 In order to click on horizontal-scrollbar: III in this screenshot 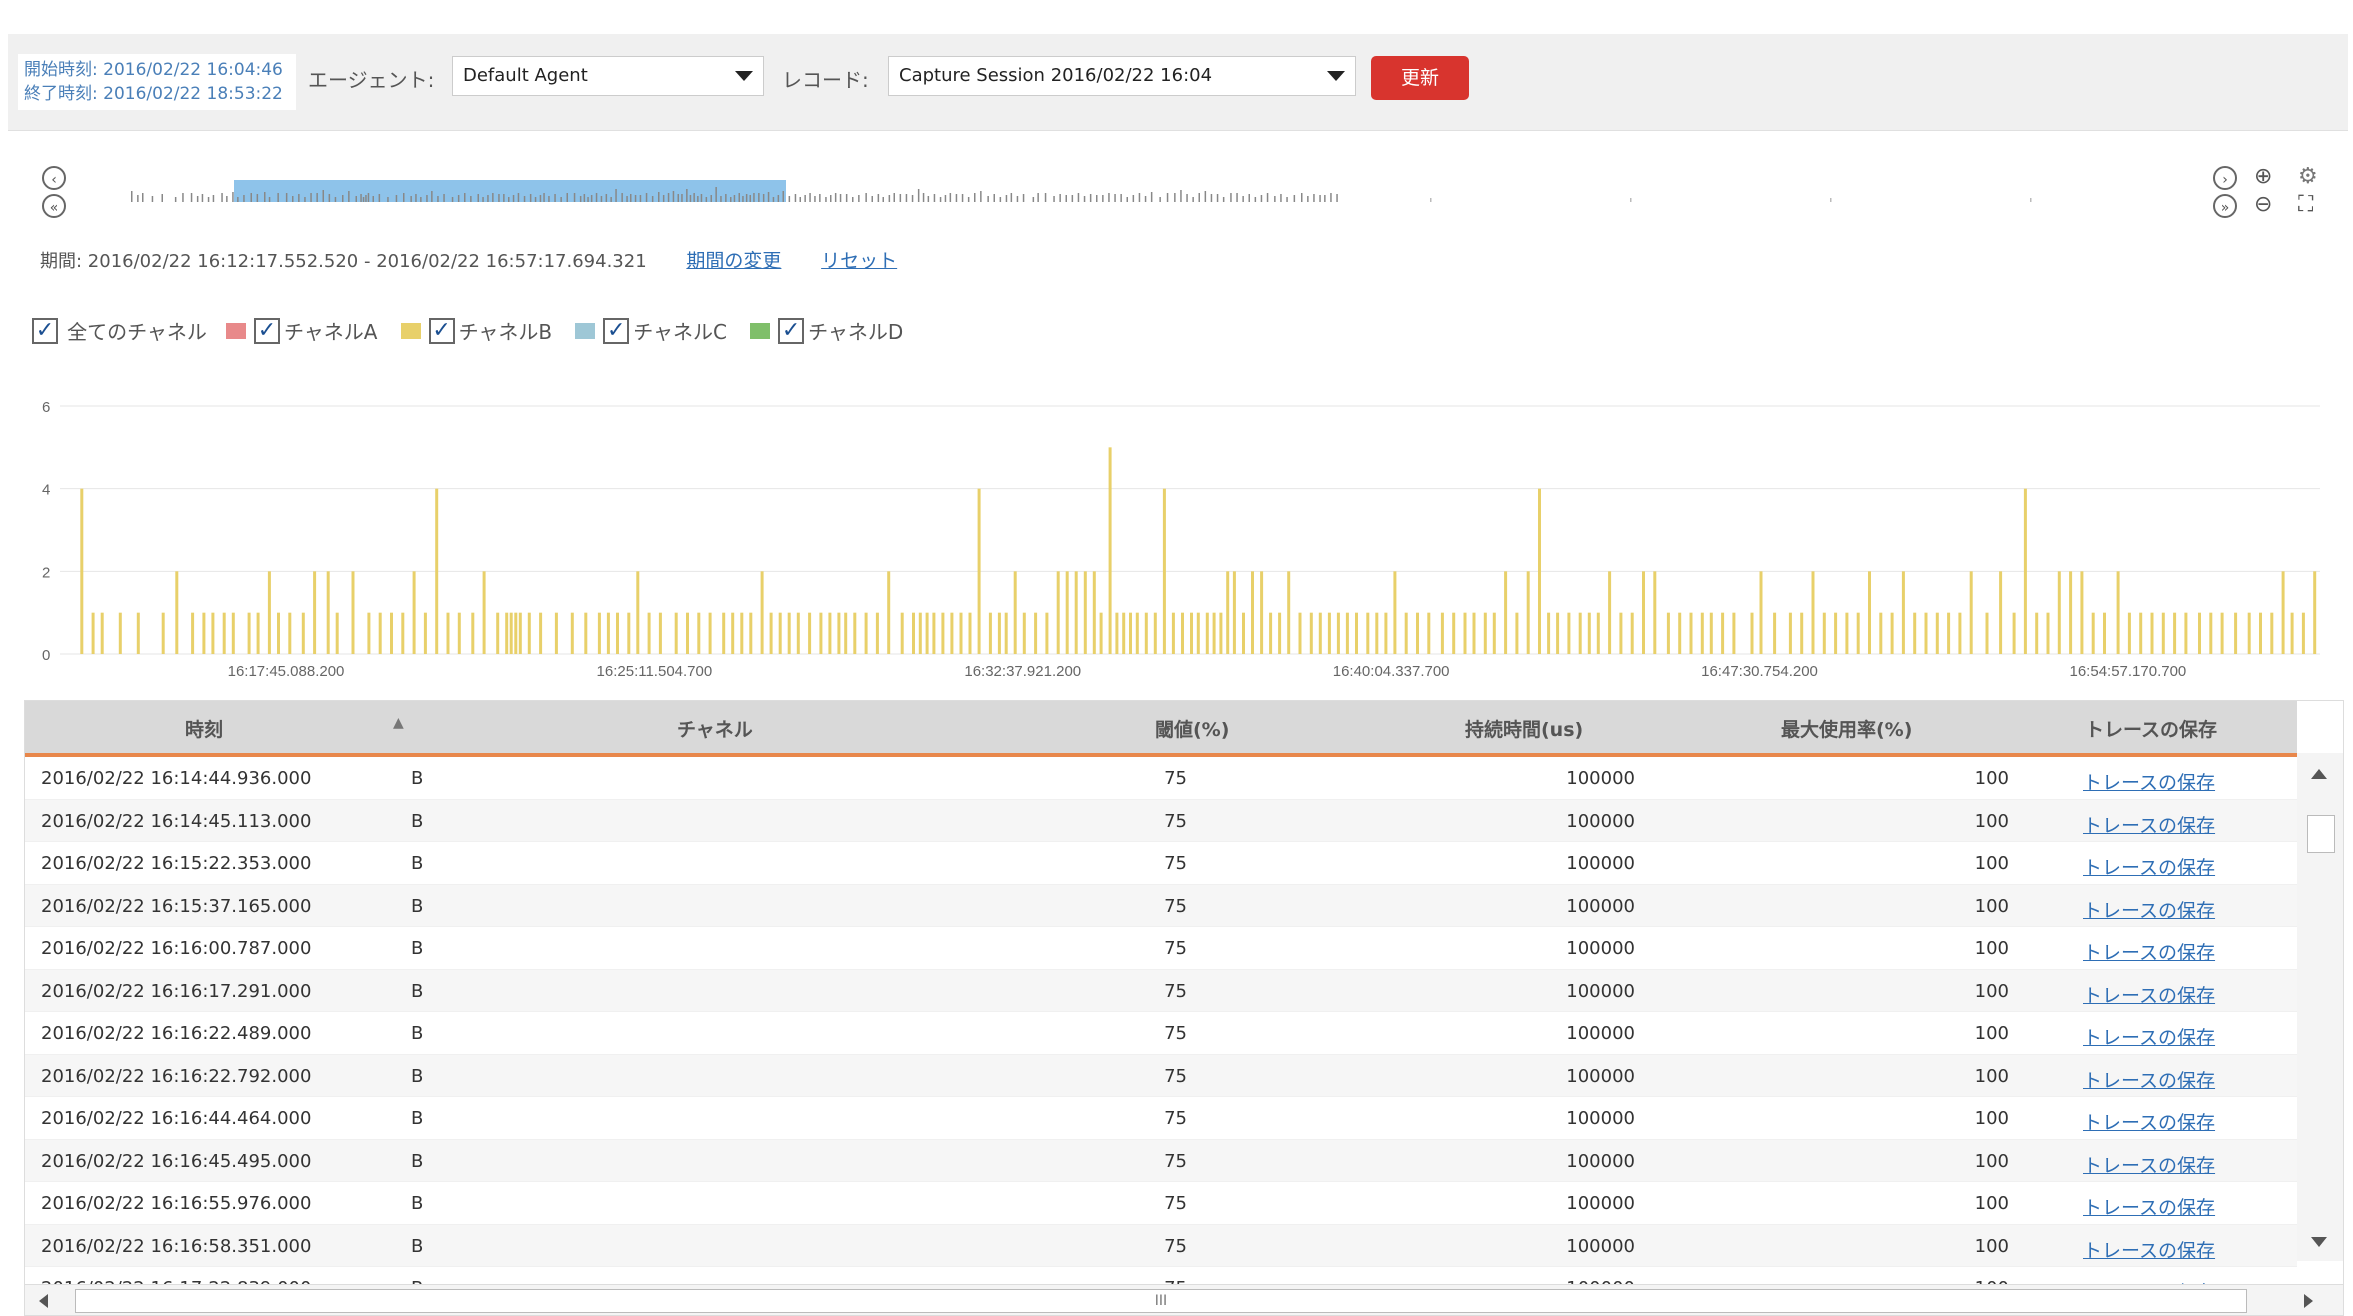, I will do `click(1184, 1299)`.